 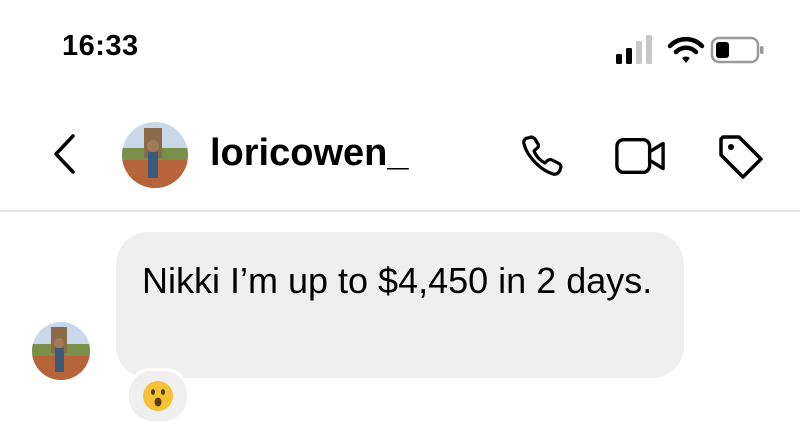 I want to click on message-avatar, so click(x=61, y=351).